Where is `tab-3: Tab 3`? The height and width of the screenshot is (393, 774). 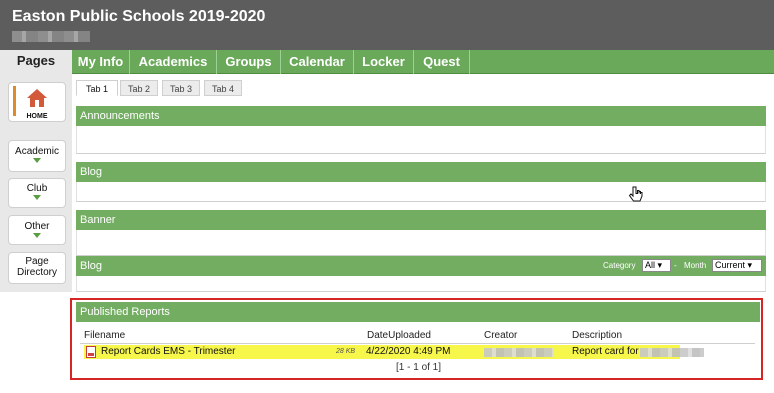
tab-3: Tab 3 is located at coordinates (181, 88).